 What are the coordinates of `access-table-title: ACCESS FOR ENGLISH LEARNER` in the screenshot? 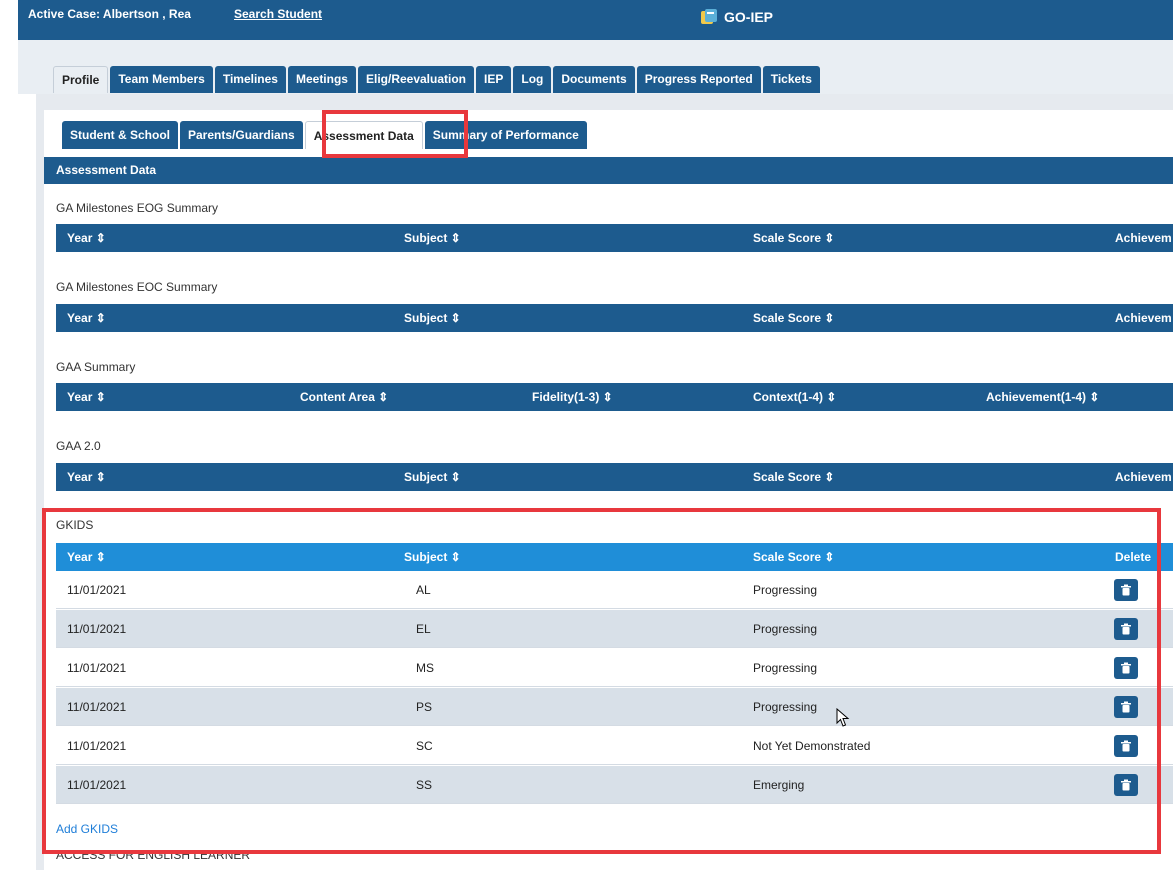 It's located at (153, 855).